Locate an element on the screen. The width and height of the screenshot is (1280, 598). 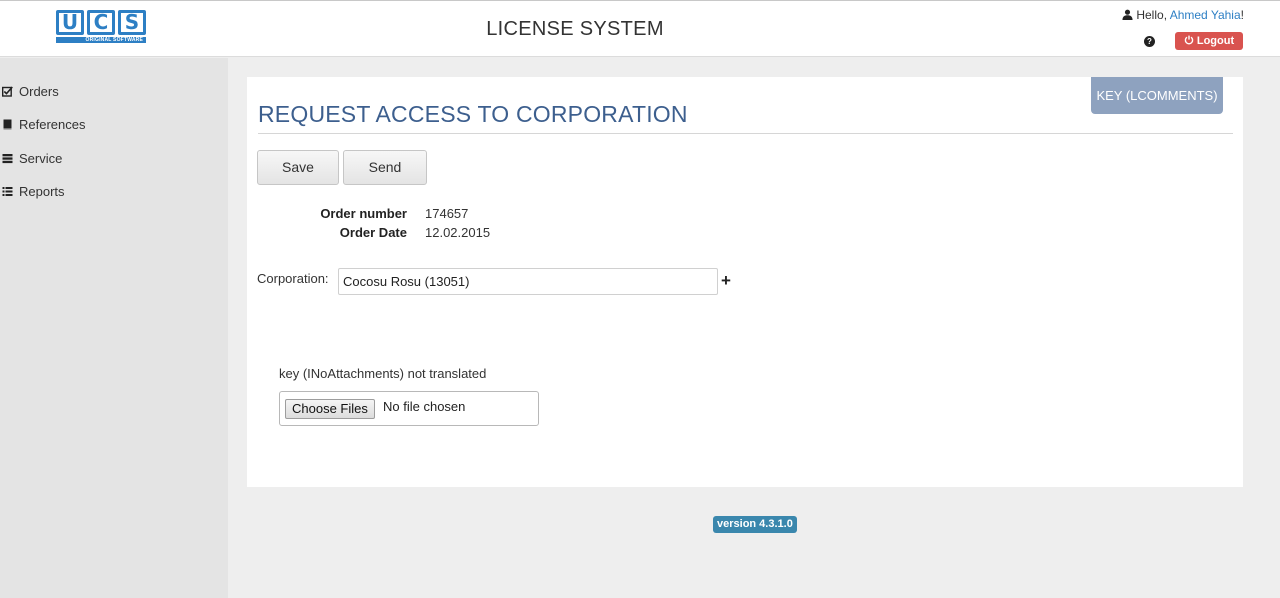
order-date-label: Order Date is located at coordinates (373, 232).